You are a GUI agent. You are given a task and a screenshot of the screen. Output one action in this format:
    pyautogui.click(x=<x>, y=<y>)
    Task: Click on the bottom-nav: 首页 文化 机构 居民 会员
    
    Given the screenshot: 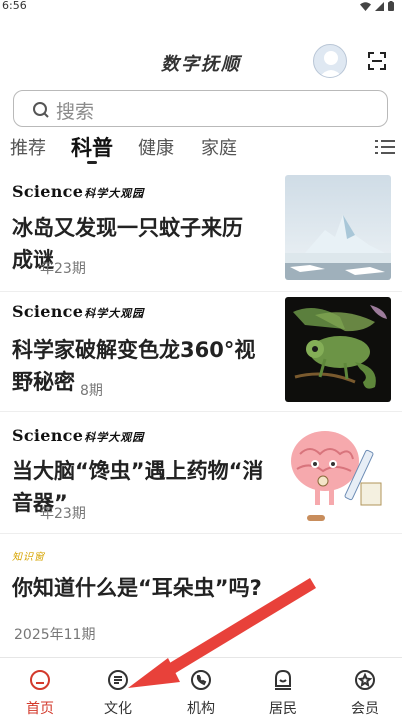 What is the action you would take?
    pyautogui.click(x=201, y=688)
    